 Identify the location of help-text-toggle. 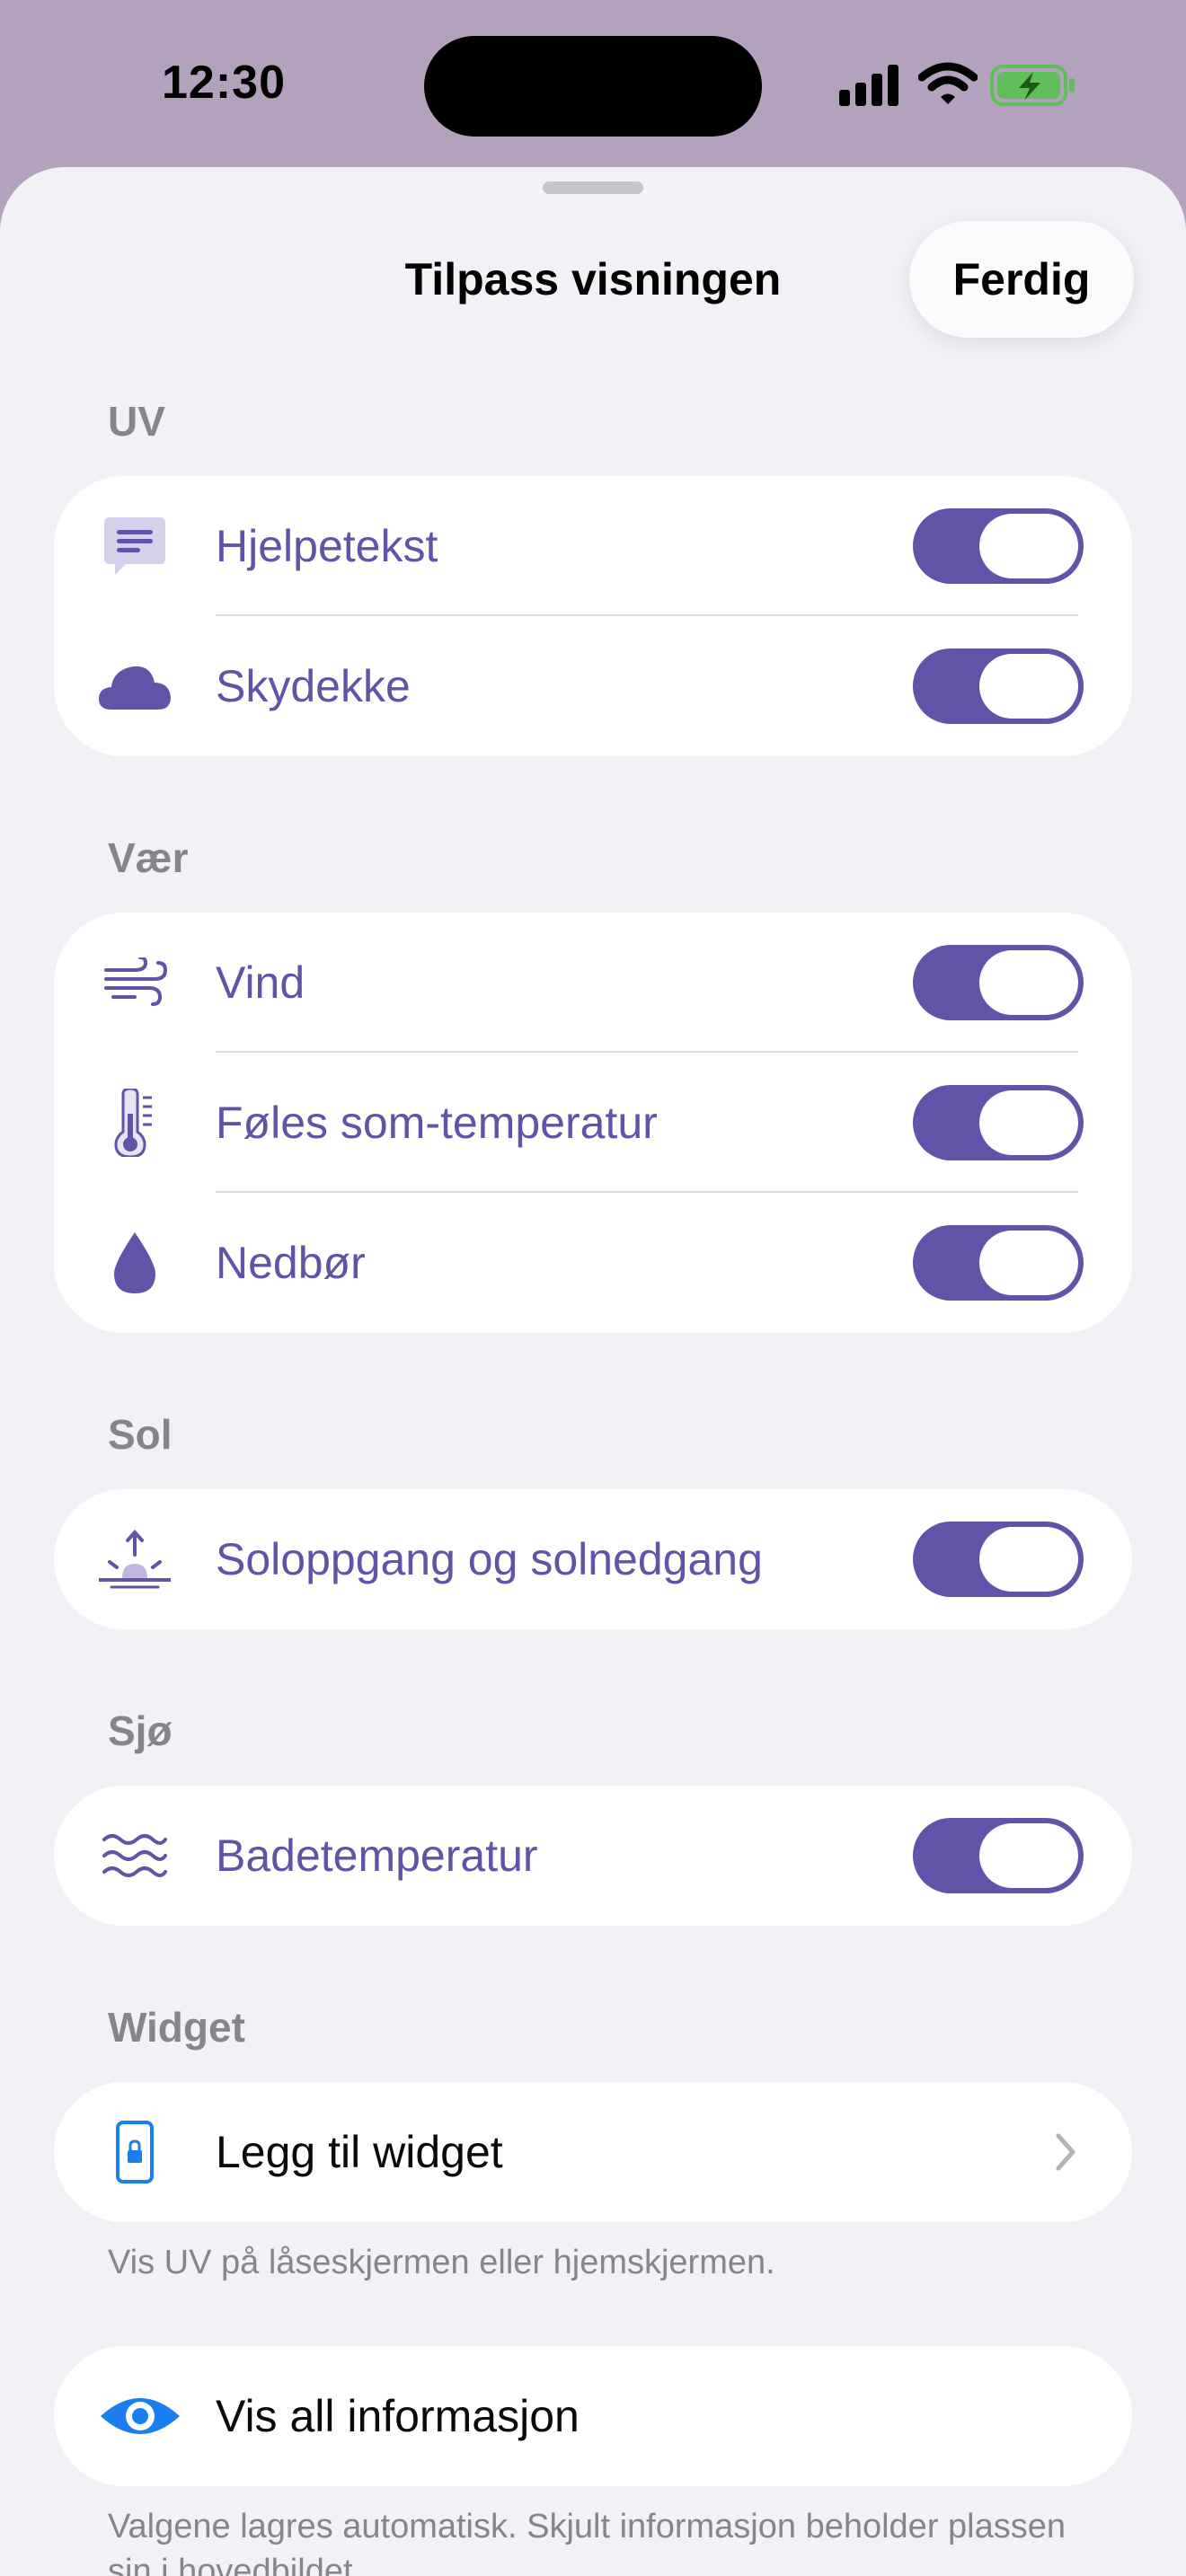
(998, 546).